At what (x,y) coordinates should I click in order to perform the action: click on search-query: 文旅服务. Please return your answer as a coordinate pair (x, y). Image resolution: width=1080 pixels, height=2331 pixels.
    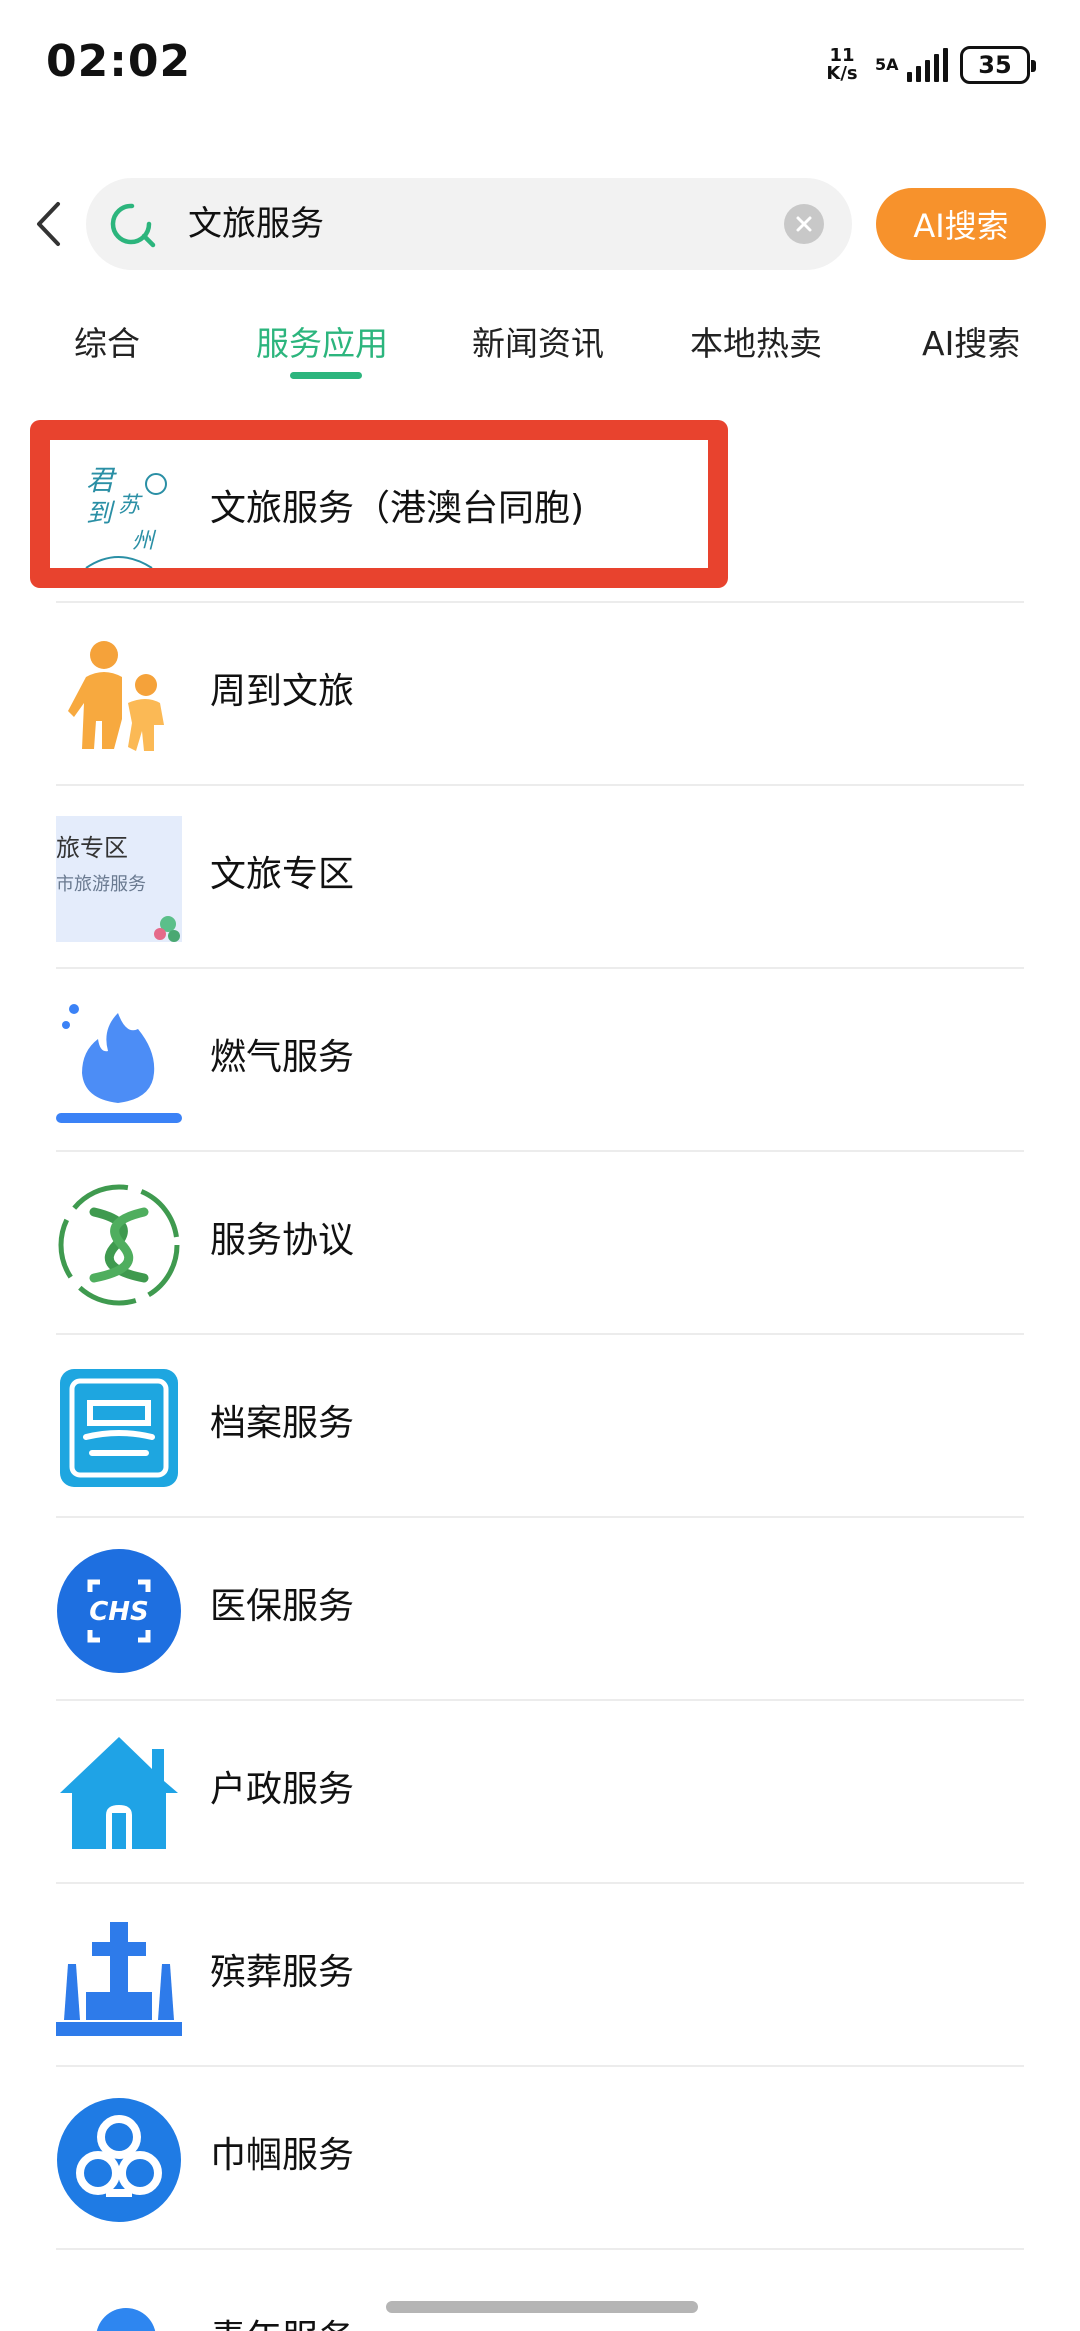
    Looking at the image, I should click on (256, 224).